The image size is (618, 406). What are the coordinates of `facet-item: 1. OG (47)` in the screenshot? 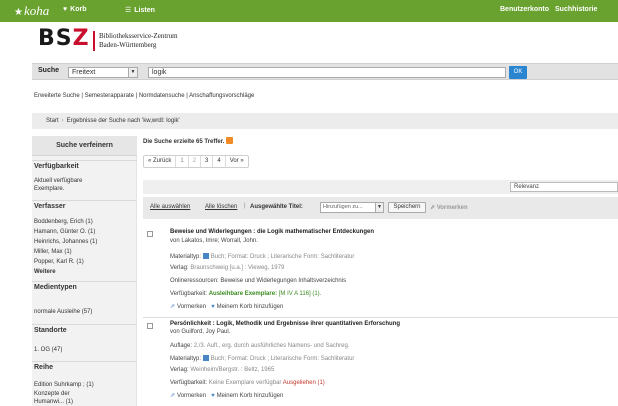 It's located at (48, 350).